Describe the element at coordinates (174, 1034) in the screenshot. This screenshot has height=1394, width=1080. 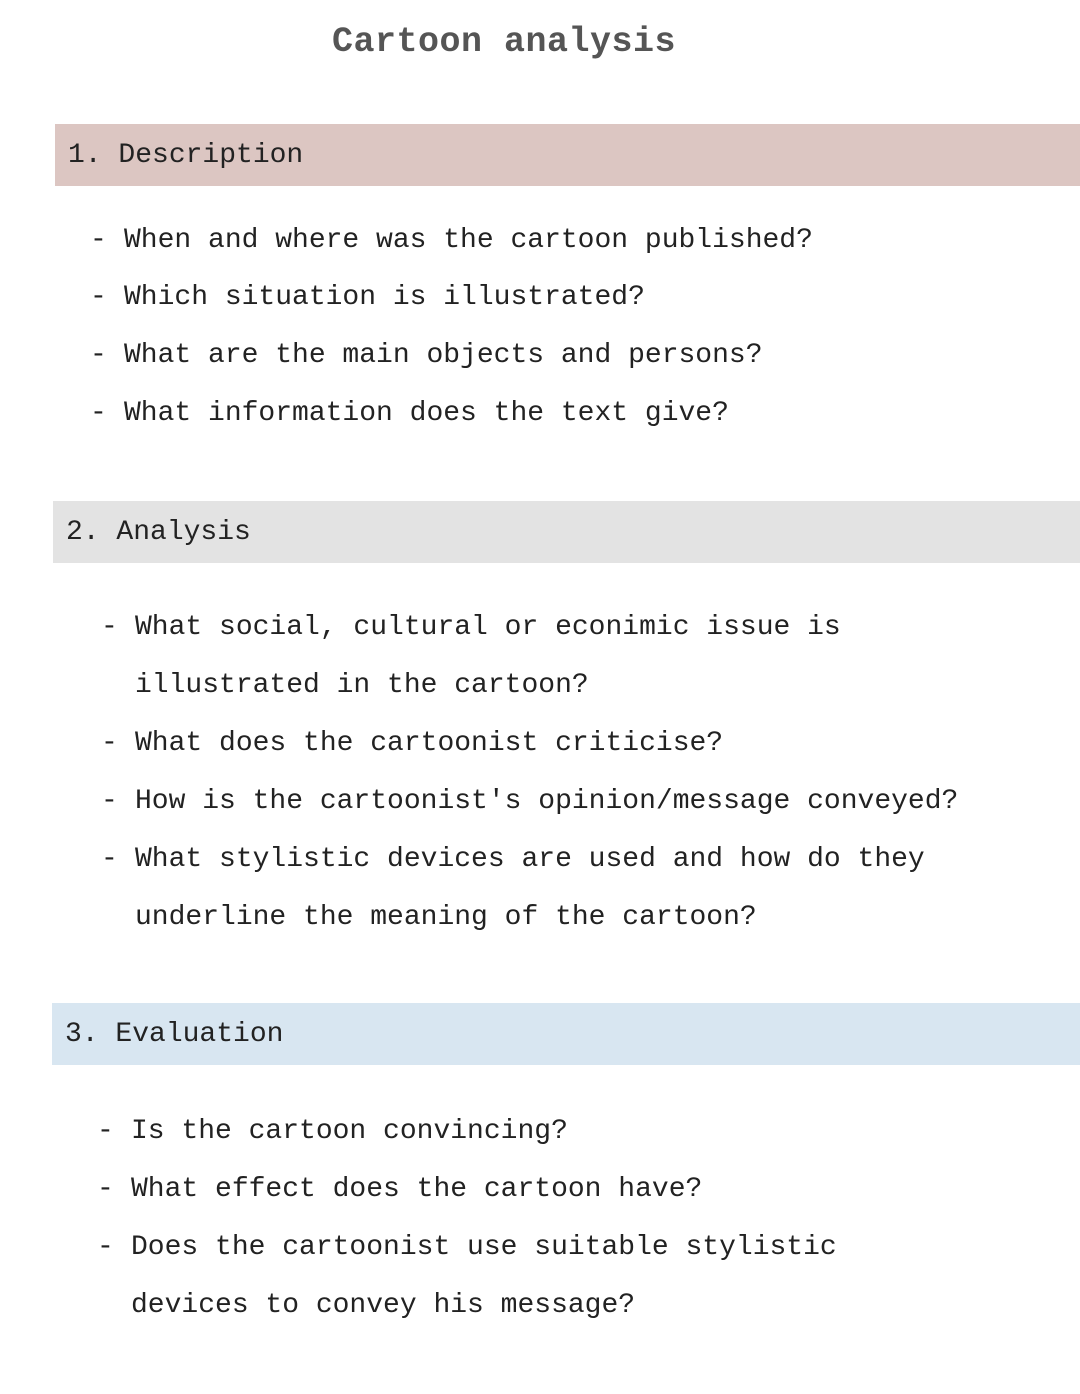
I see `section-heading-label: 3. Evaluation` at that location.